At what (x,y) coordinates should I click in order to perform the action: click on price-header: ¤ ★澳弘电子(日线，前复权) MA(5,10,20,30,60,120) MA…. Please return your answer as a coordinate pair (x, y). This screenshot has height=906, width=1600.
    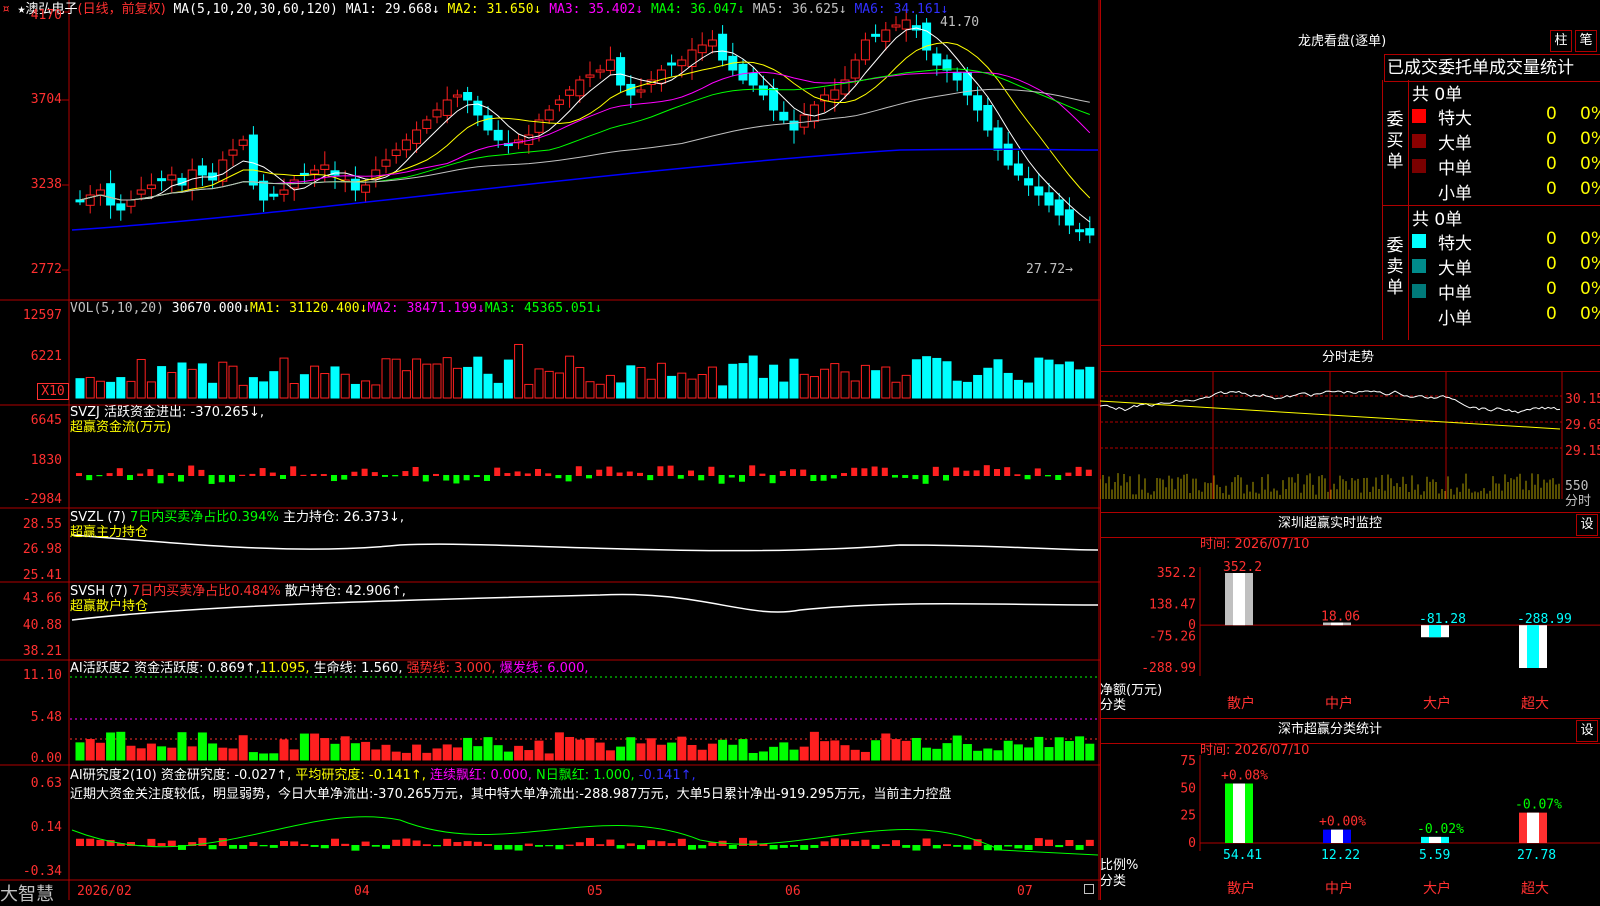
    Looking at the image, I should click on (475, 9).